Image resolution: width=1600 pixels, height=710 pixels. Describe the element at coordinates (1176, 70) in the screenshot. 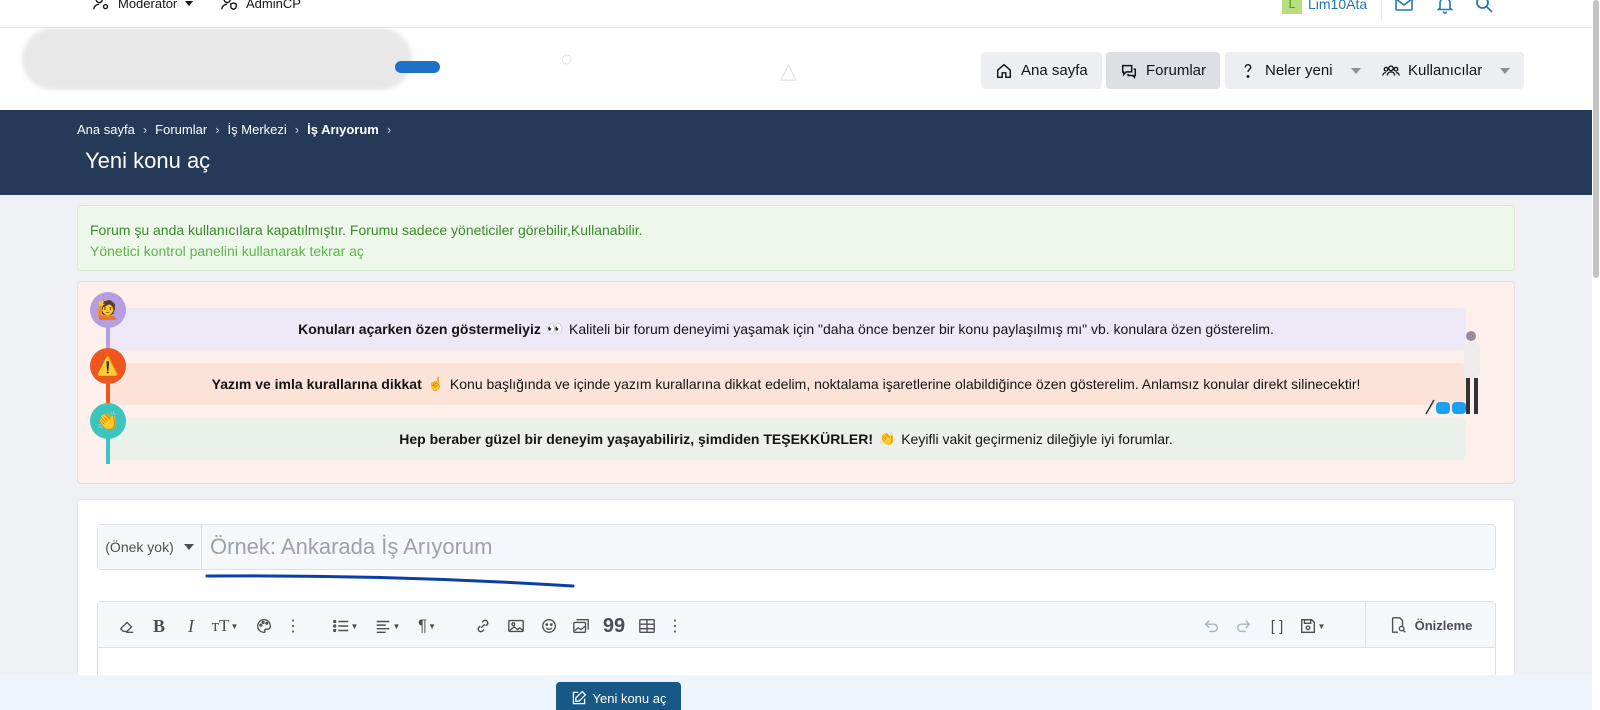

I see `nav-forums-label: Forumlar` at that location.